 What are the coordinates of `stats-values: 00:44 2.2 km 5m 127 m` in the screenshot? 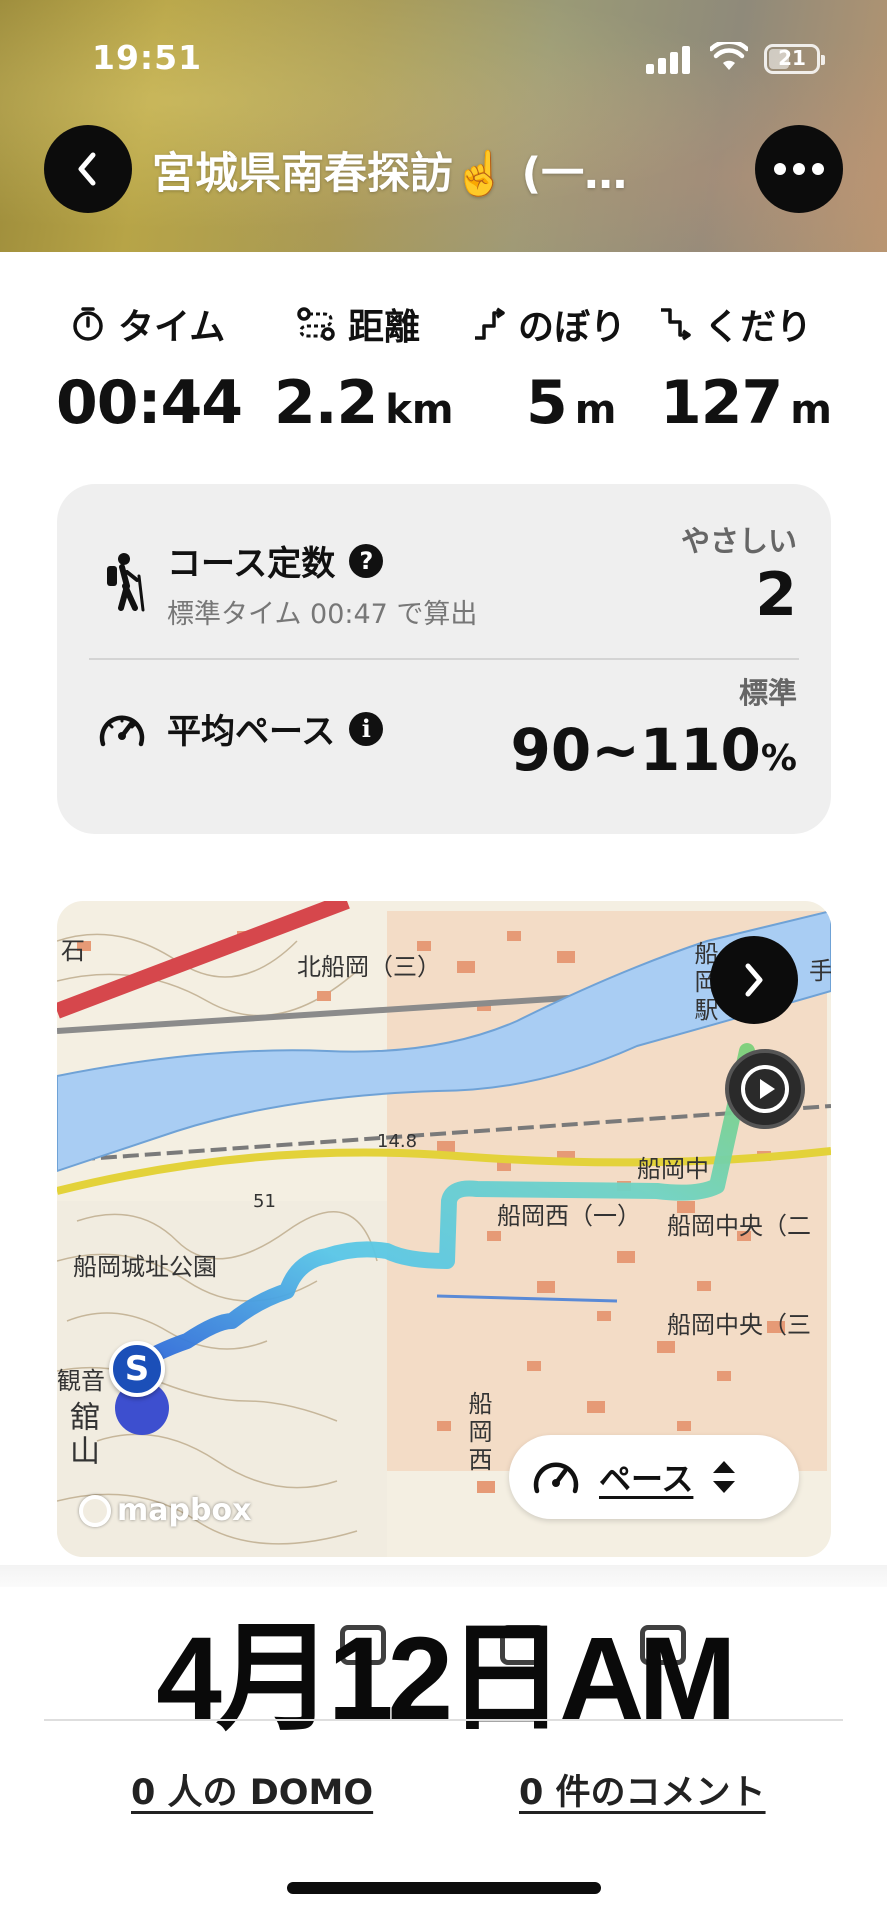 It's located at (443, 403).